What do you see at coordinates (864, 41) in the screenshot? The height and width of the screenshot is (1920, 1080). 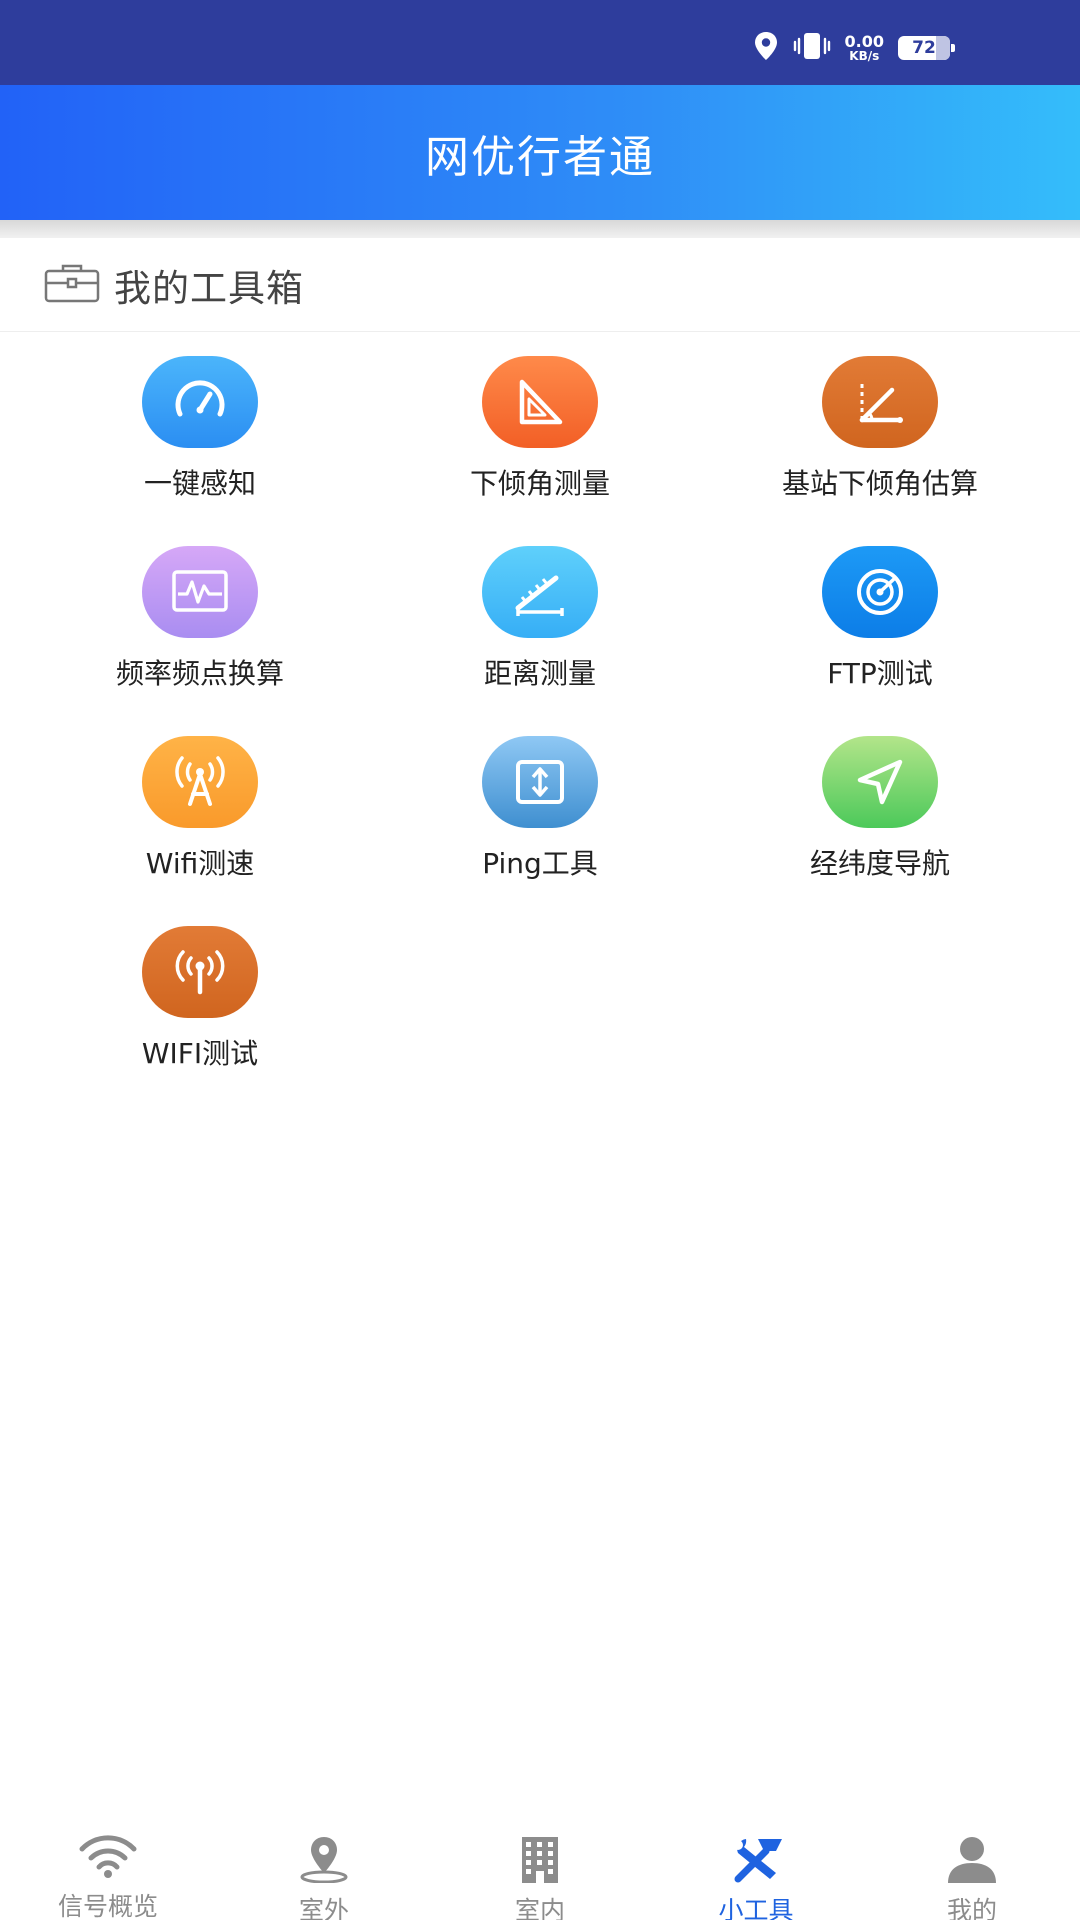 I see `network-speed-value: 0.00` at bounding box center [864, 41].